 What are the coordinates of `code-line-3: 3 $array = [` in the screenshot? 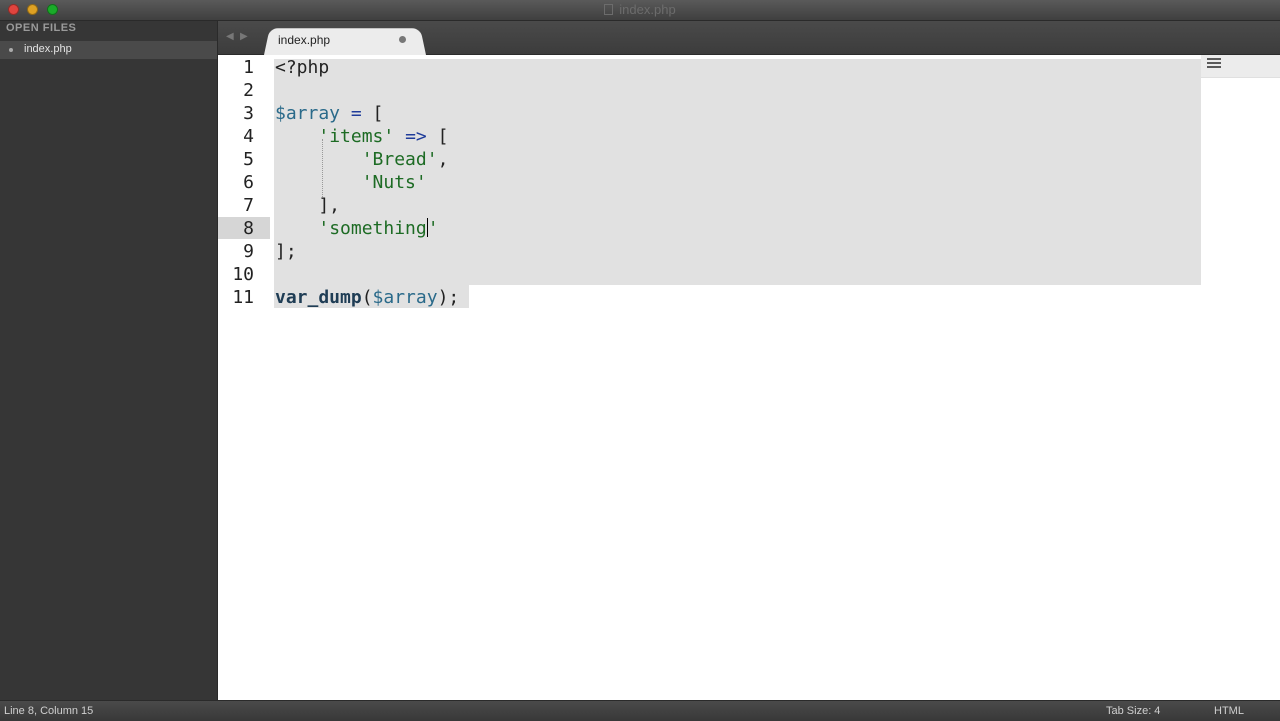 It's located at (718, 114).